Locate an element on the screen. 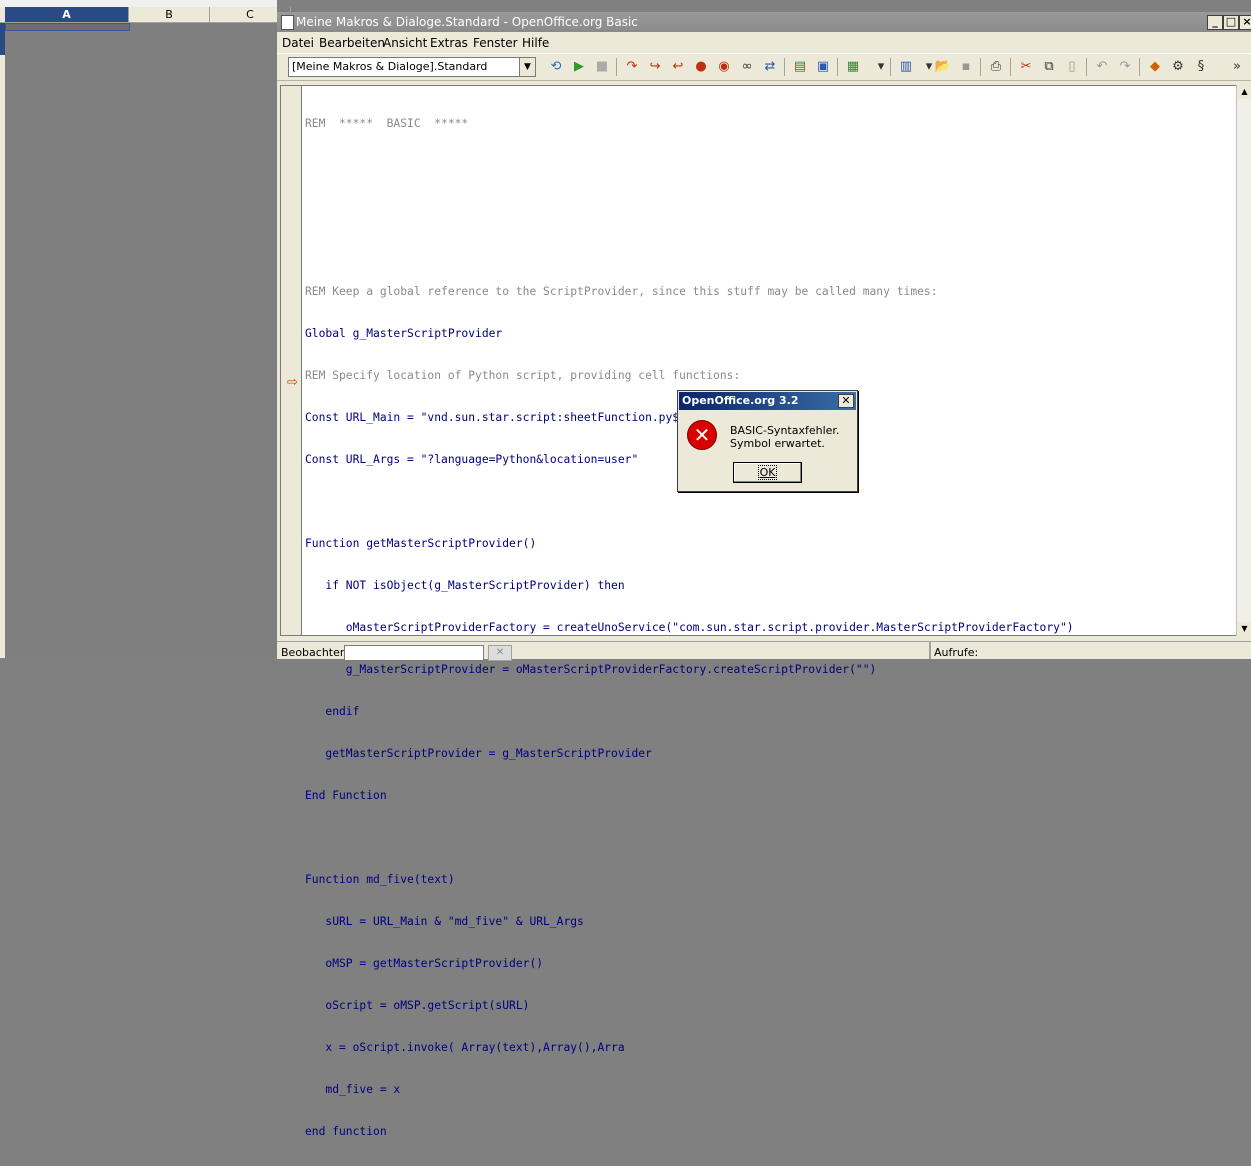 This screenshot has height=1166, width=1251. open-folder-icon: 📂 is located at coordinates (943, 67).